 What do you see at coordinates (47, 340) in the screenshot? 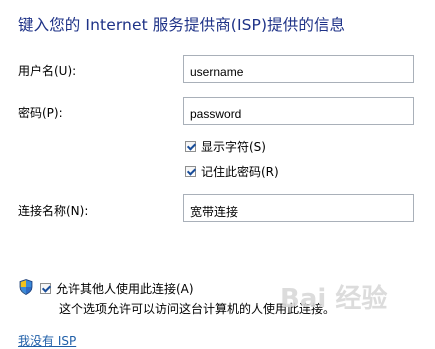
I see `no-isp-link: 我没有 ISP` at bounding box center [47, 340].